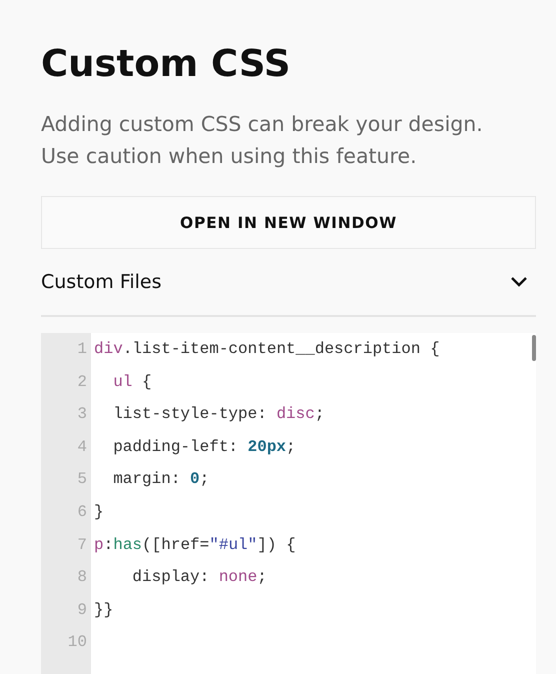  I want to click on line-number: 2, so click(82, 382).